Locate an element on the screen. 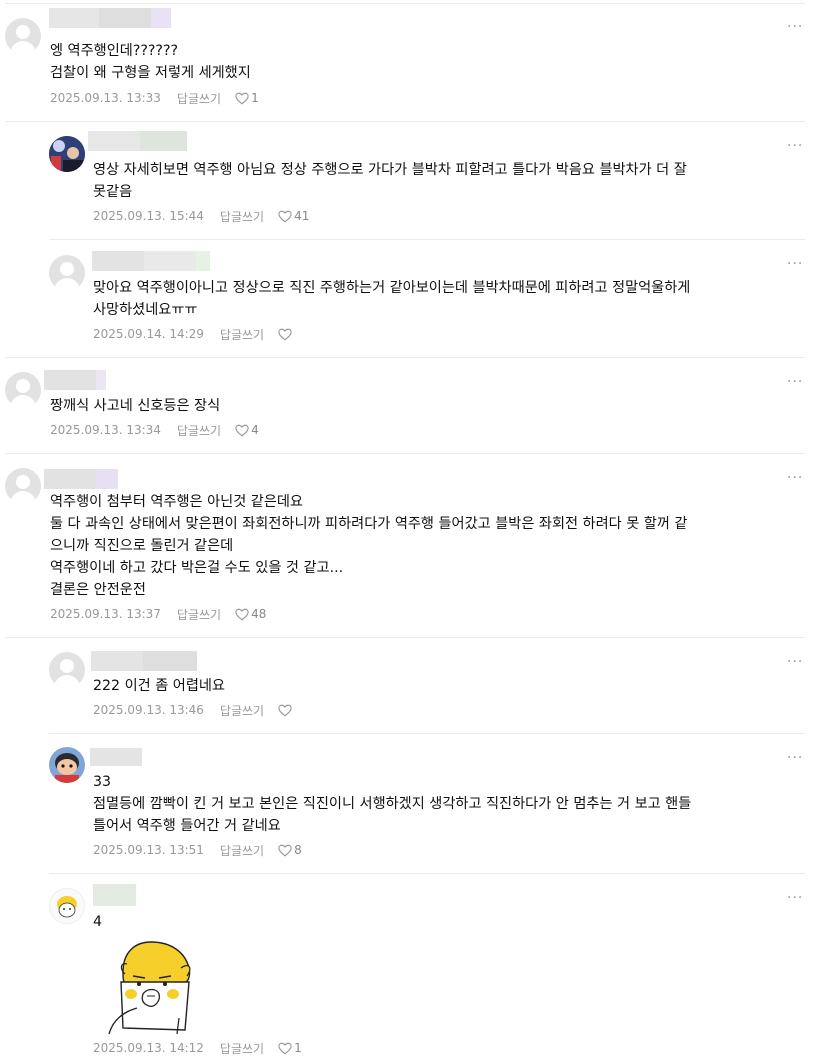  like-count: 41 is located at coordinates (302, 216).